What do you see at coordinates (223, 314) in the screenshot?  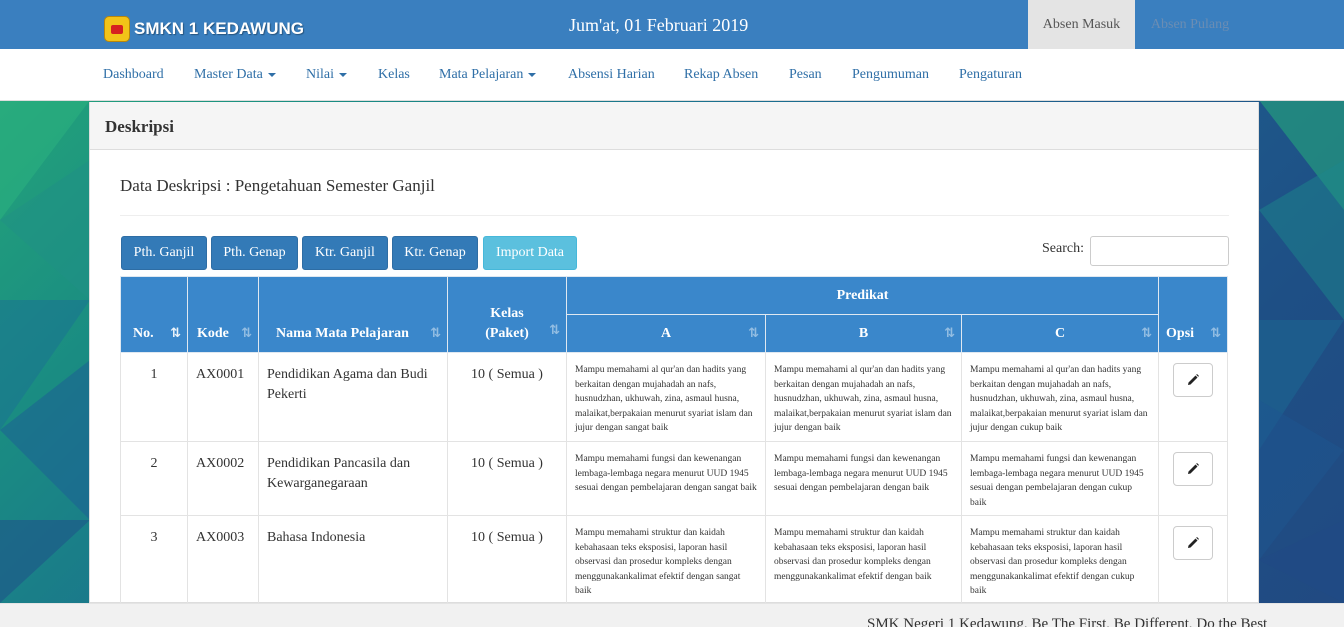 I see `header-kode: Kode ⇅` at bounding box center [223, 314].